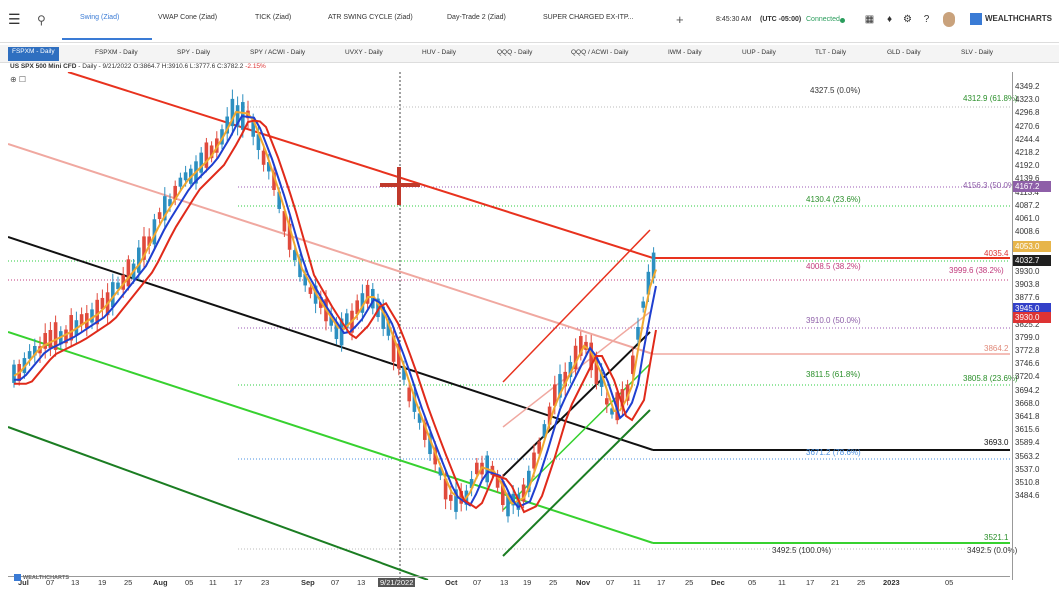 The height and width of the screenshot is (599, 1059). I want to click on symbol-tab-uup: UUP - Daily, so click(759, 55).